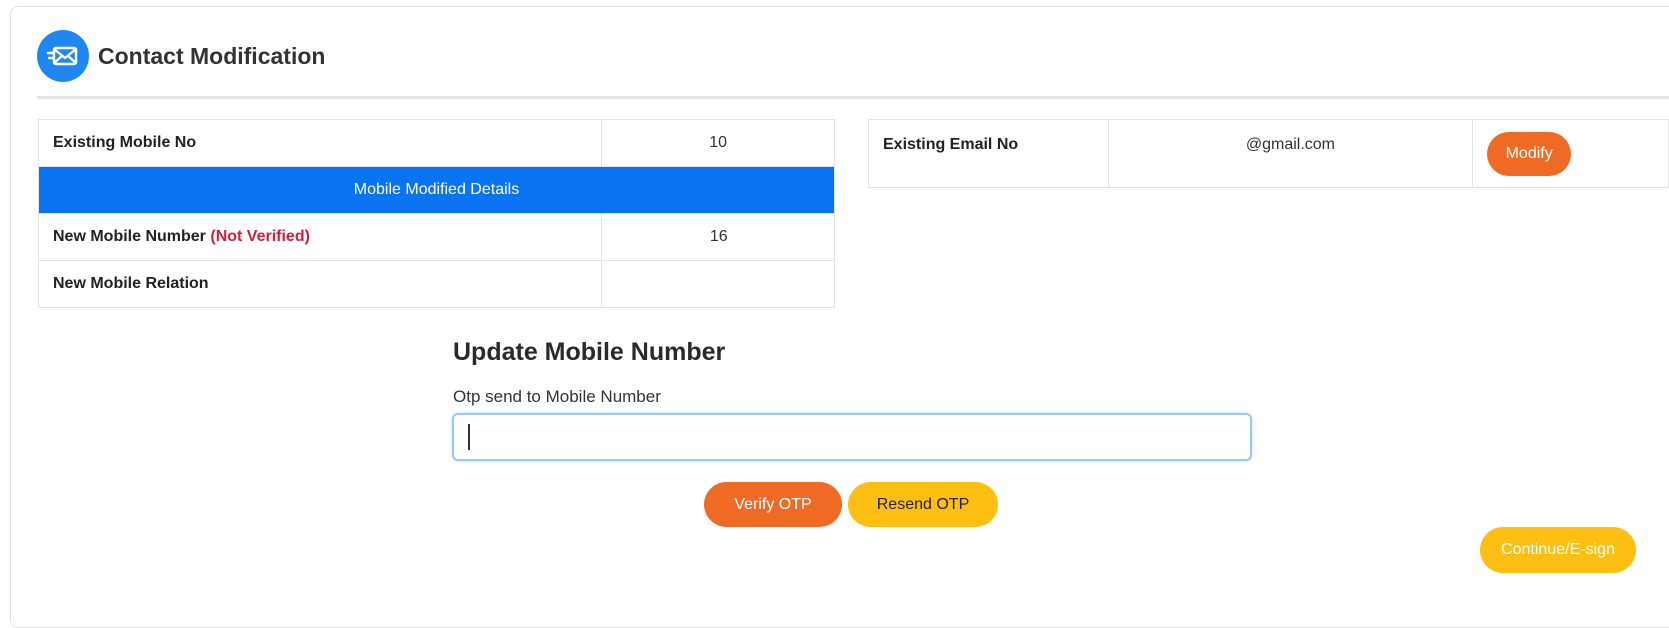 The width and height of the screenshot is (1669, 628). I want to click on existing-email-label: Existing Email No, so click(988, 153).